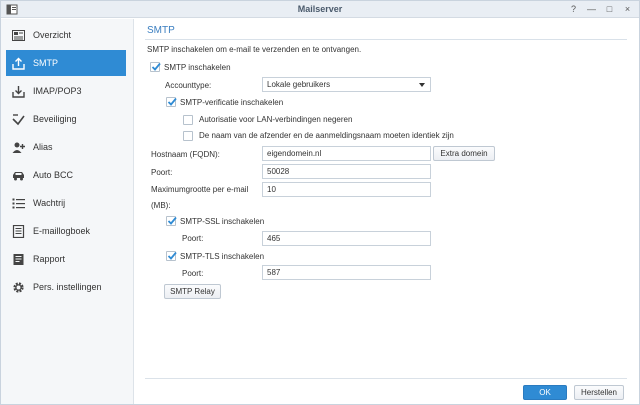 The height and width of the screenshot is (405, 640). I want to click on user-plus-icon, so click(18, 147).